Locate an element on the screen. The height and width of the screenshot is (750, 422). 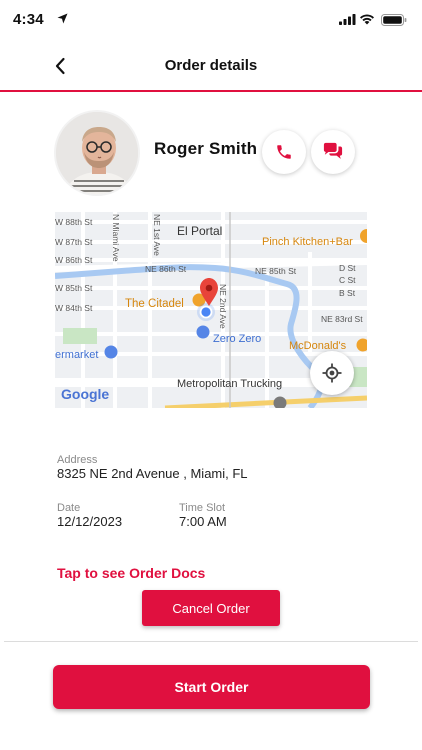
status-time: 4:34 is located at coordinates (28, 19).